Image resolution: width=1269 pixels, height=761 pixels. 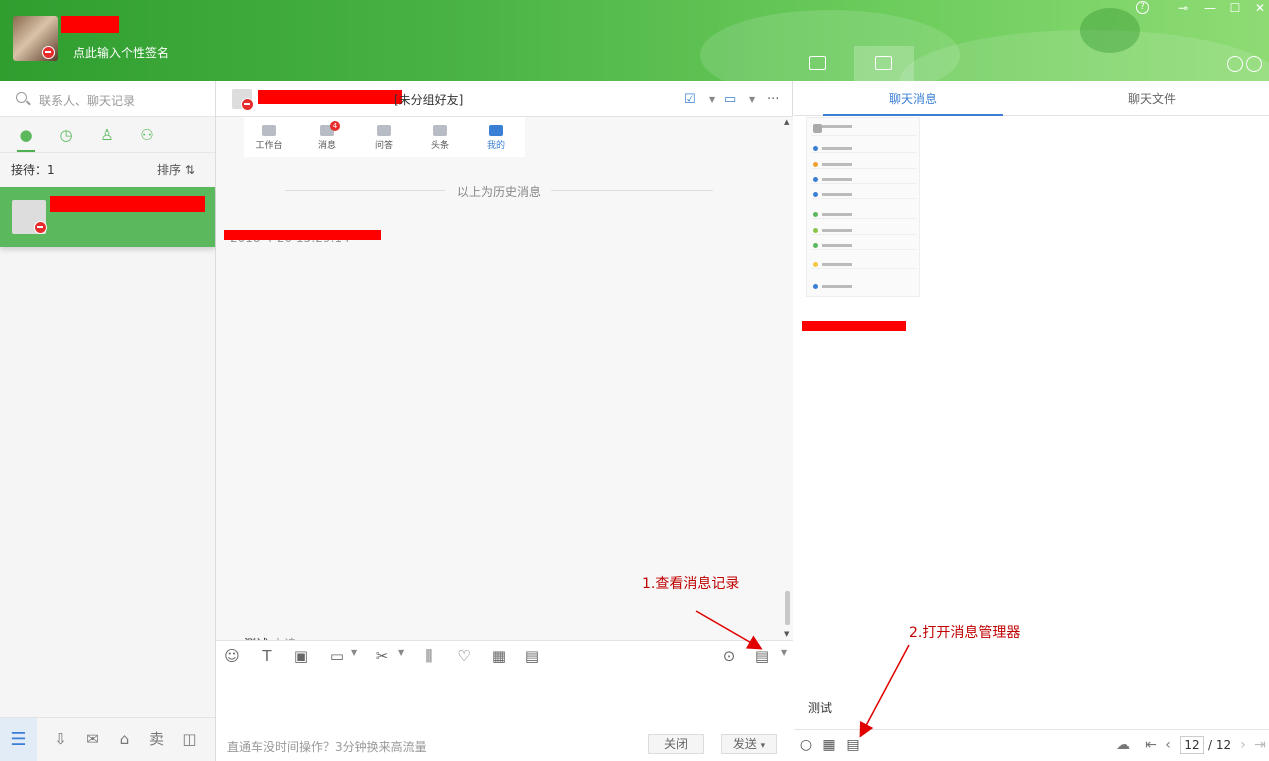 I want to click on annotation-arrows, so click(x=802, y=674).